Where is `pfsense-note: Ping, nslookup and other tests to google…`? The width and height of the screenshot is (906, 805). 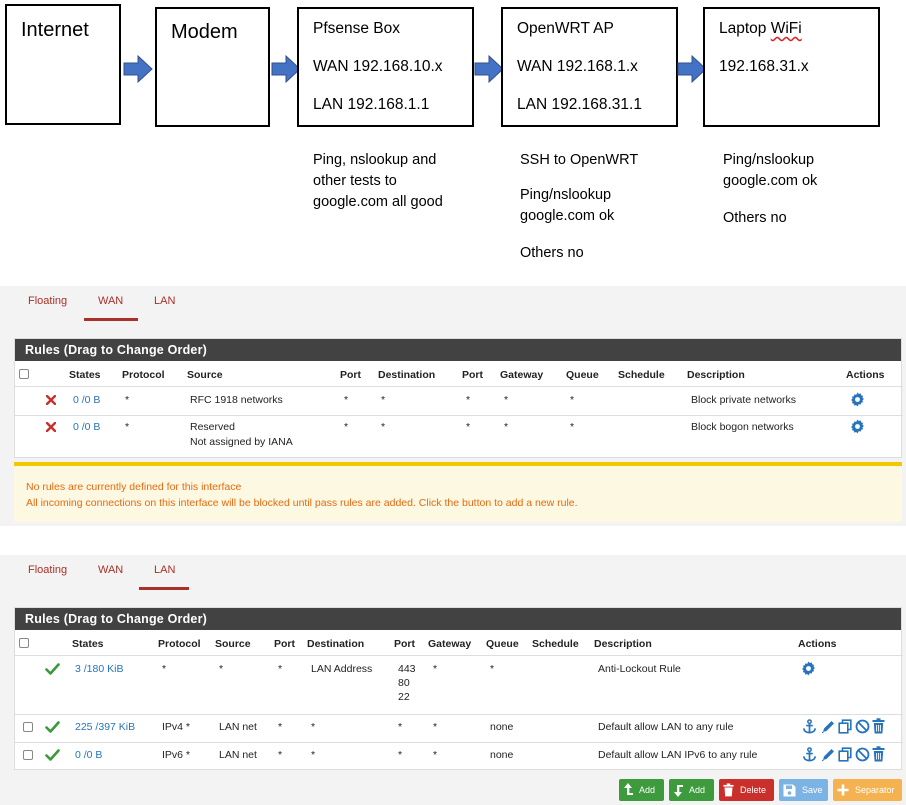 pfsense-note: Ping, nslookup and other tests to google… is located at coordinates (378, 181).